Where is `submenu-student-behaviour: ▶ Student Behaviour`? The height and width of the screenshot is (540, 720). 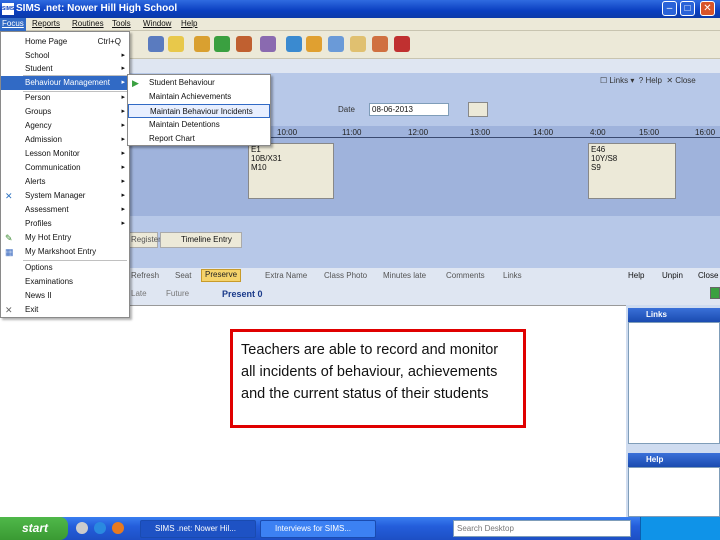 submenu-student-behaviour: ▶ Student Behaviour is located at coordinates (199, 83).